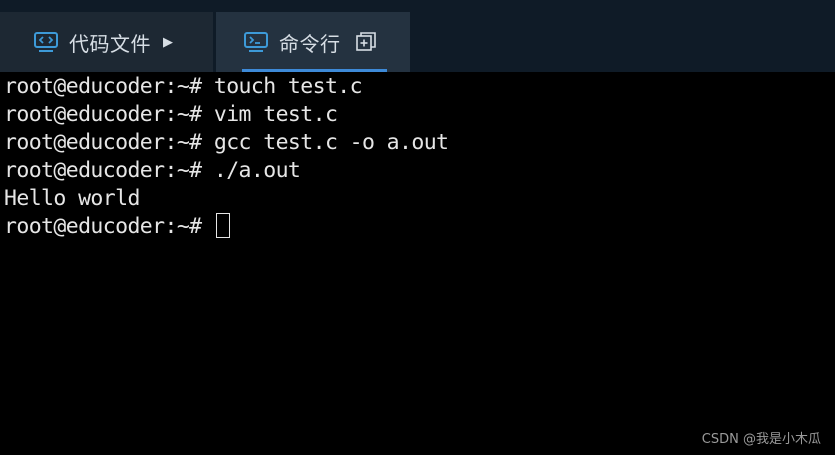 Image resolution: width=835 pixels, height=455 pixels. What do you see at coordinates (222, 225) in the screenshot?
I see `terminal-cursor` at bounding box center [222, 225].